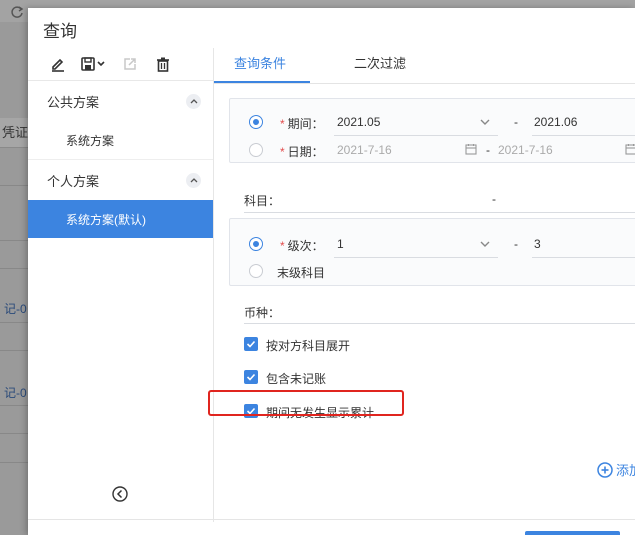 This screenshot has height=535, width=635. Describe the element at coordinates (17, 12) in the screenshot. I see `refresh-icon` at that location.